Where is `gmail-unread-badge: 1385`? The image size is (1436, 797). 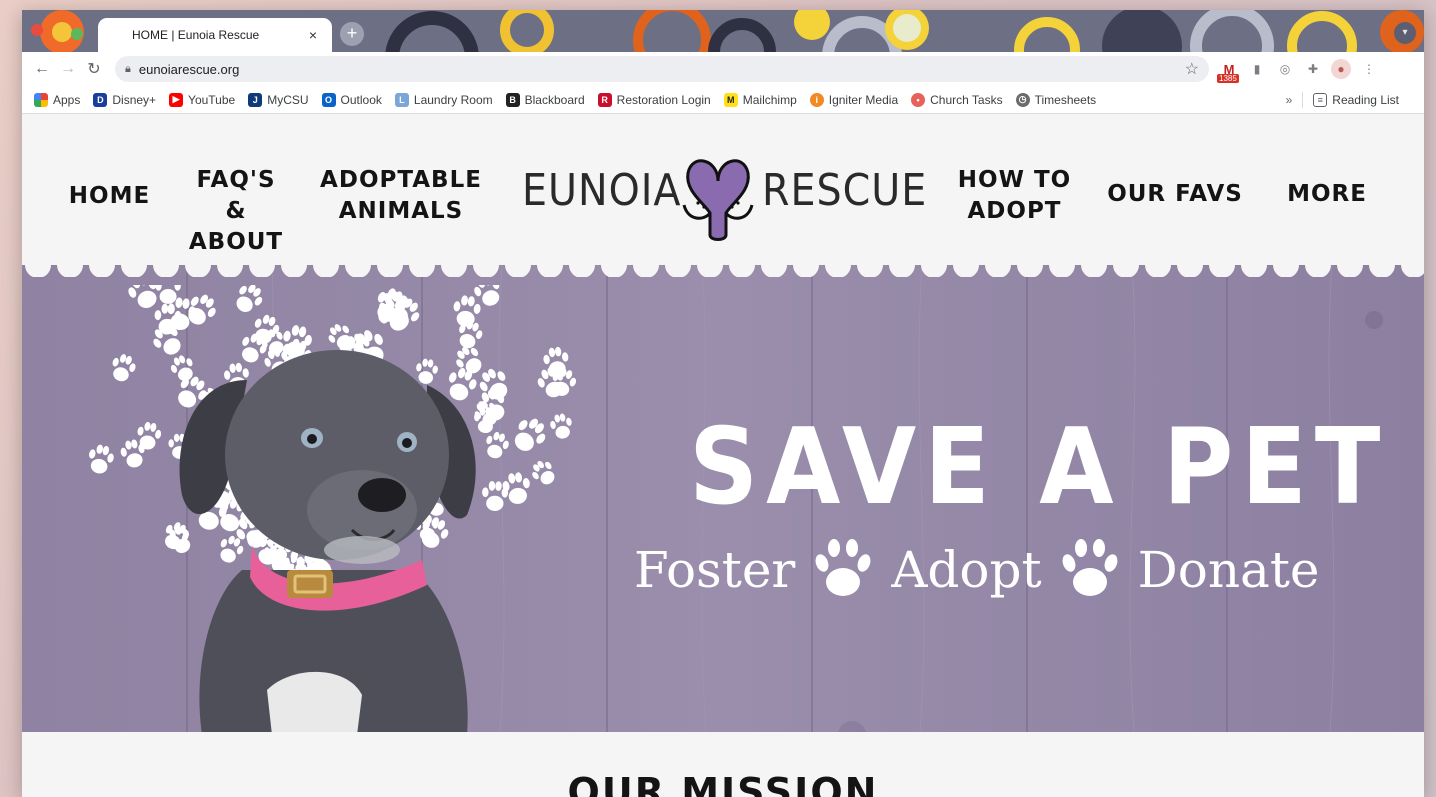
gmail-unread-badge: 1385 is located at coordinates (1228, 78).